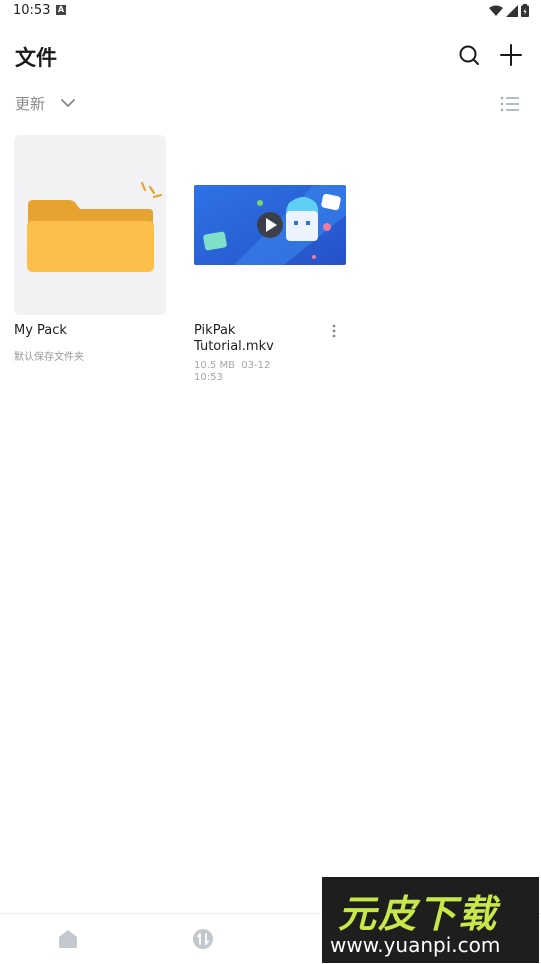 This screenshot has width=541, height=964. I want to click on list-icon, so click(509, 104).